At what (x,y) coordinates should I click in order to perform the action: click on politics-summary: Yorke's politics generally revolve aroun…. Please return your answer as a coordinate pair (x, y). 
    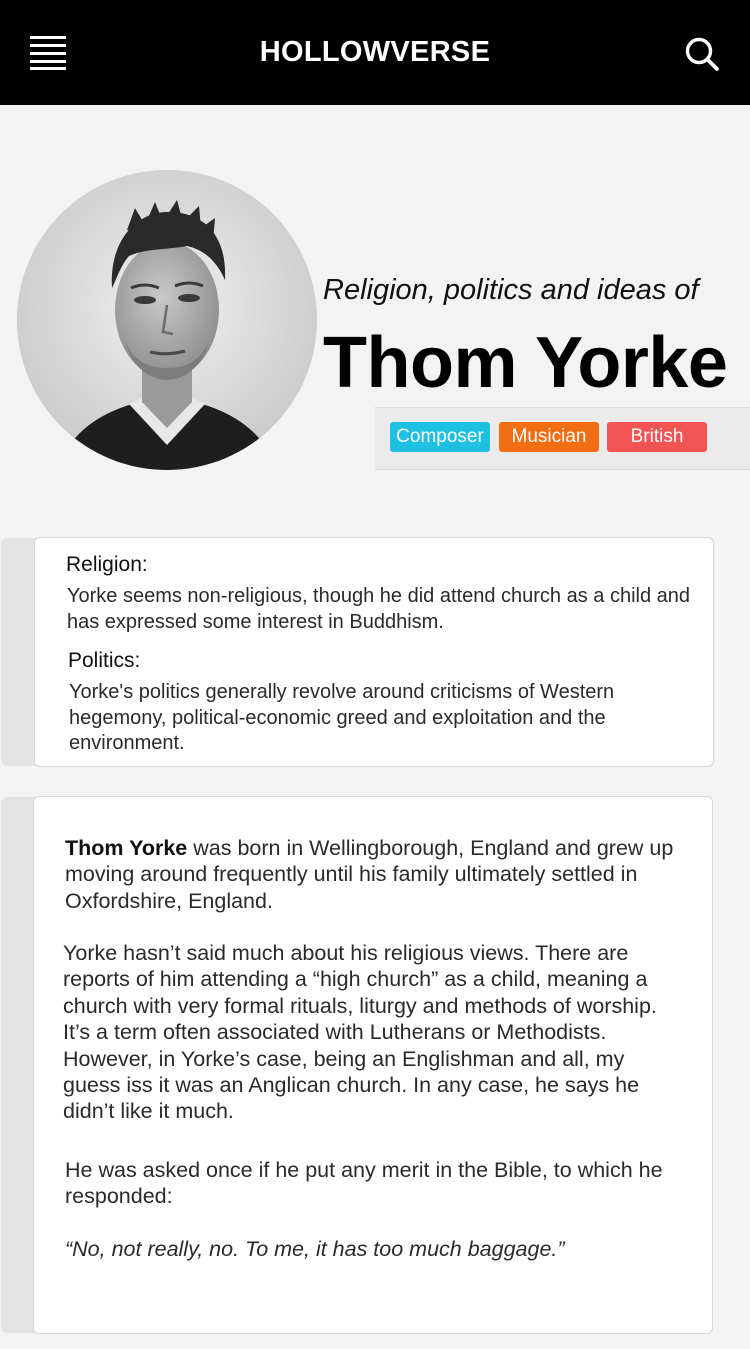
    Looking at the image, I should click on (342, 717).